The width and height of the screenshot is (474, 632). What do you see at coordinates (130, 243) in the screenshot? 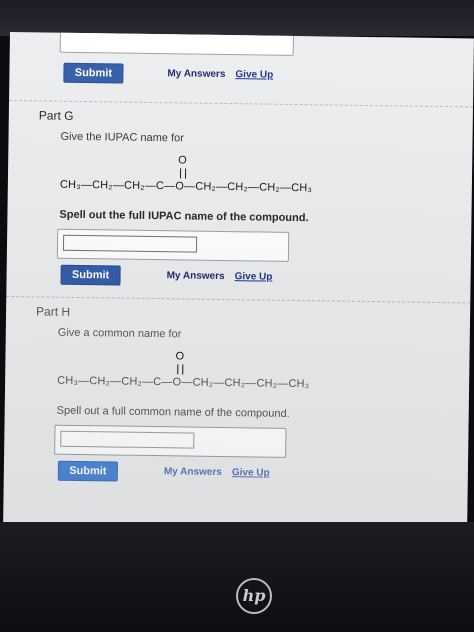
I see `part-g-answer-input` at bounding box center [130, 243].